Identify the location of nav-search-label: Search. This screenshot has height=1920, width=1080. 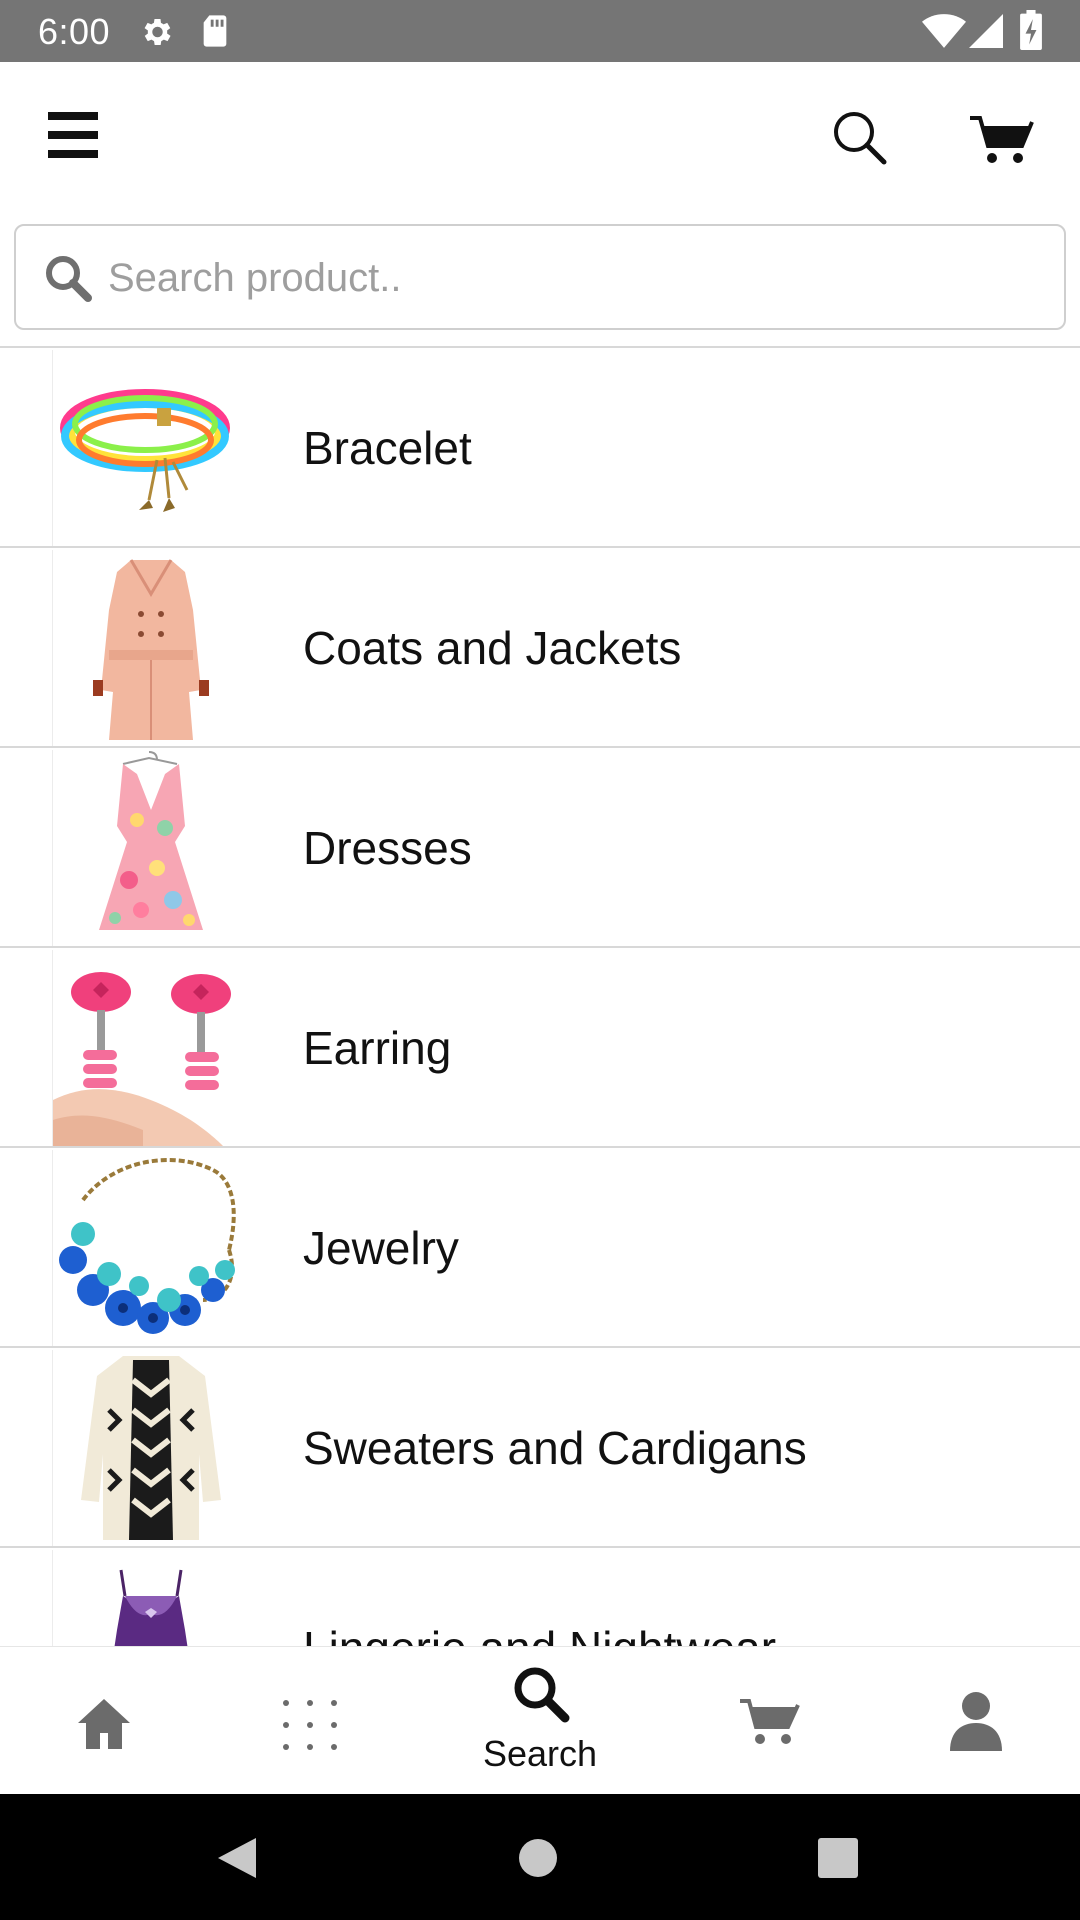
(540, 1753).